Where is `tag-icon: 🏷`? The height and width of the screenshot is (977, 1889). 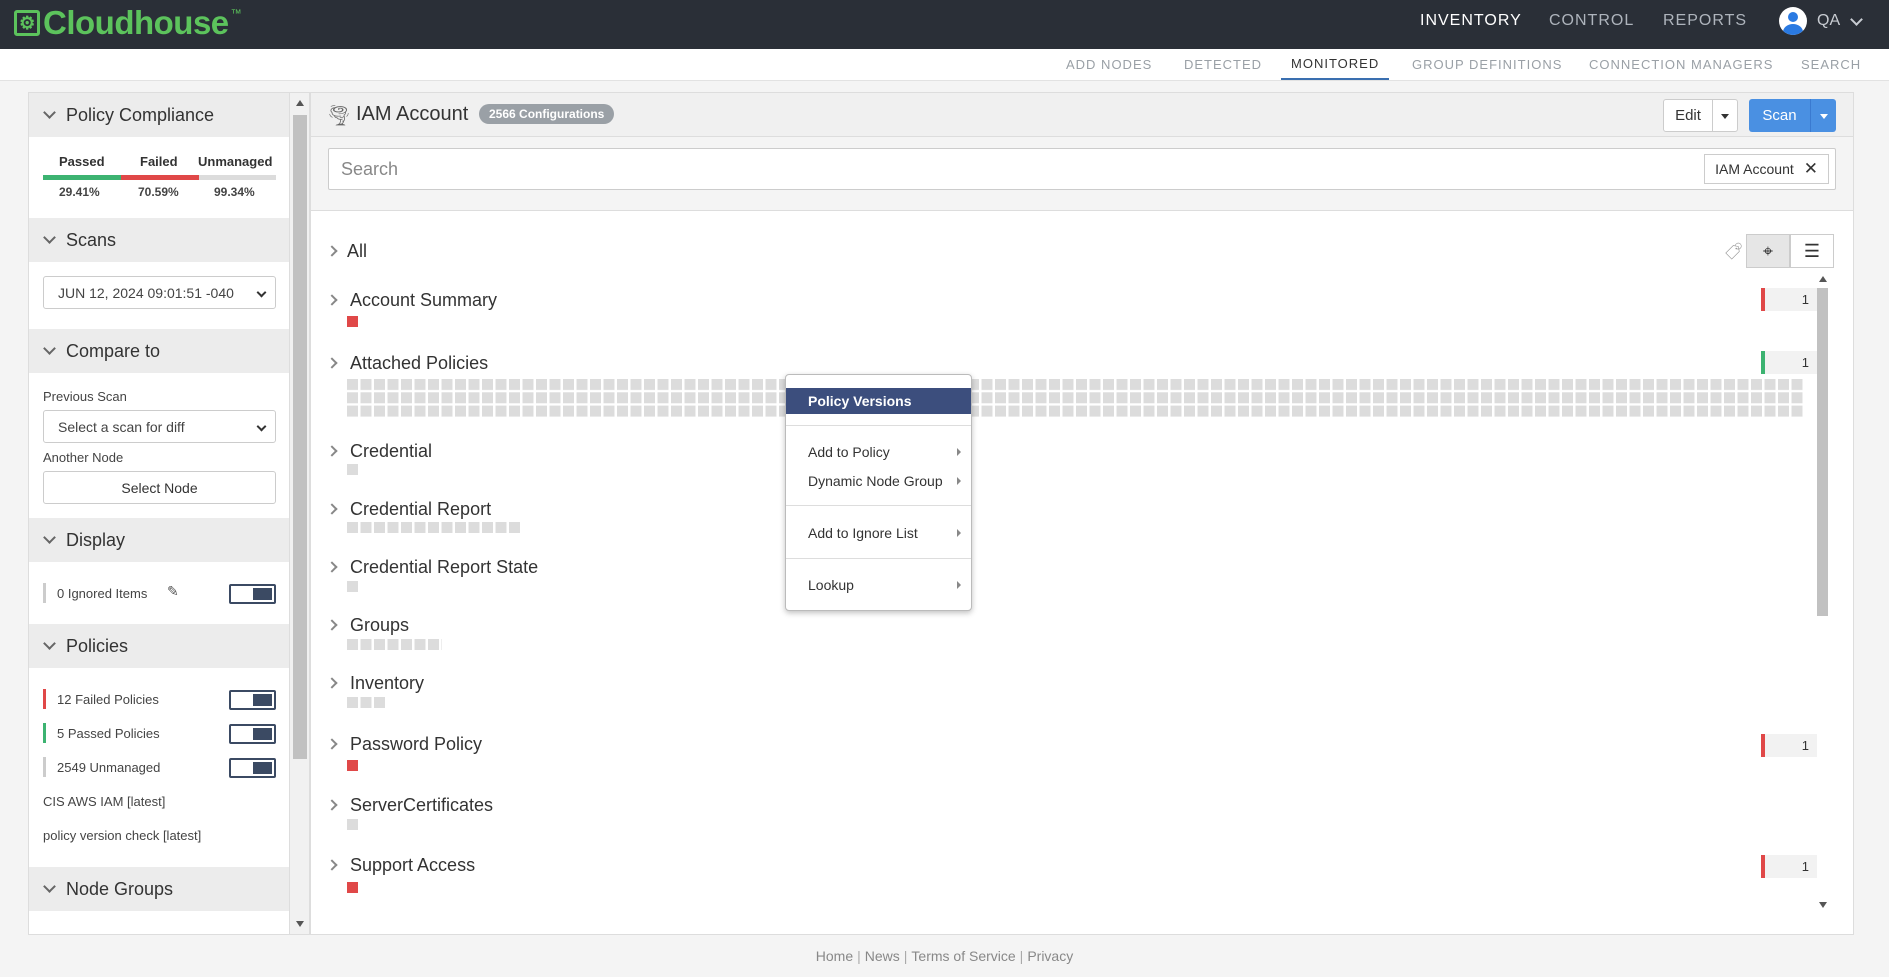
tag-icon: 🏷 is located at coordinates (1733, 251).